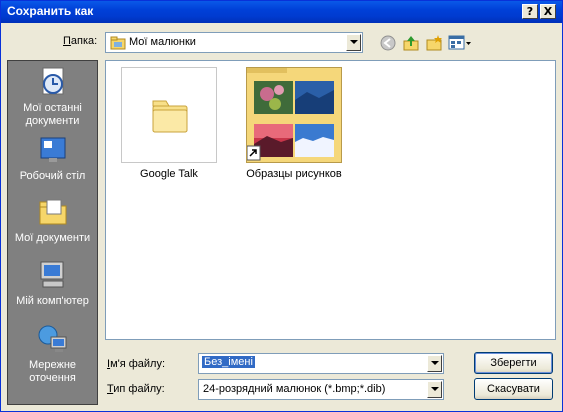  I want to click on item-label: Образцы рисунков, so click(294, 174).